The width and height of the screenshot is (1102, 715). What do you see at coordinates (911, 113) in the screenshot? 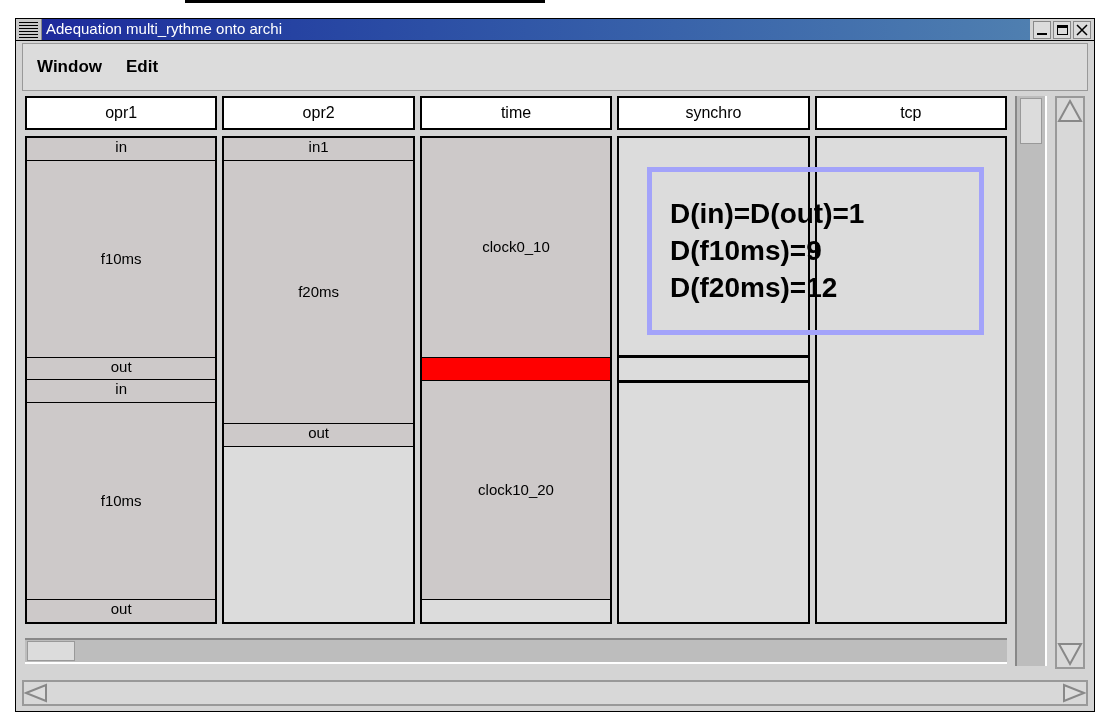
I see `lane-header: tcp` at bounding box center [911, 113].